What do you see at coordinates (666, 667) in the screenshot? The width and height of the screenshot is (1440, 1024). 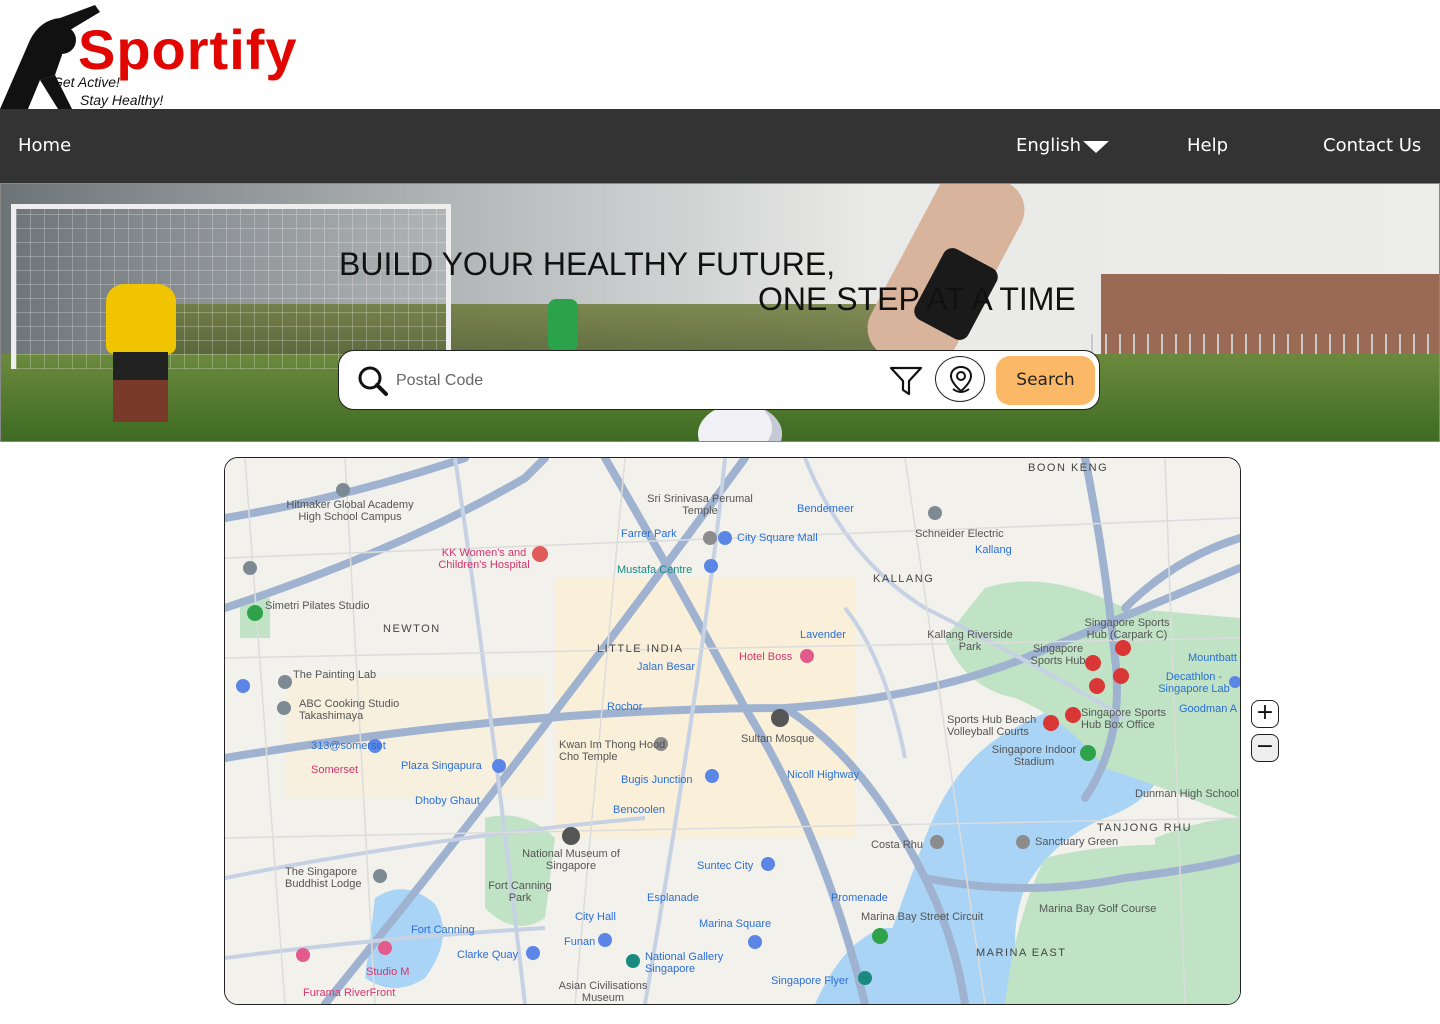 I see `map-place-label: Jalan Besar` at bounding box center [666, 667].